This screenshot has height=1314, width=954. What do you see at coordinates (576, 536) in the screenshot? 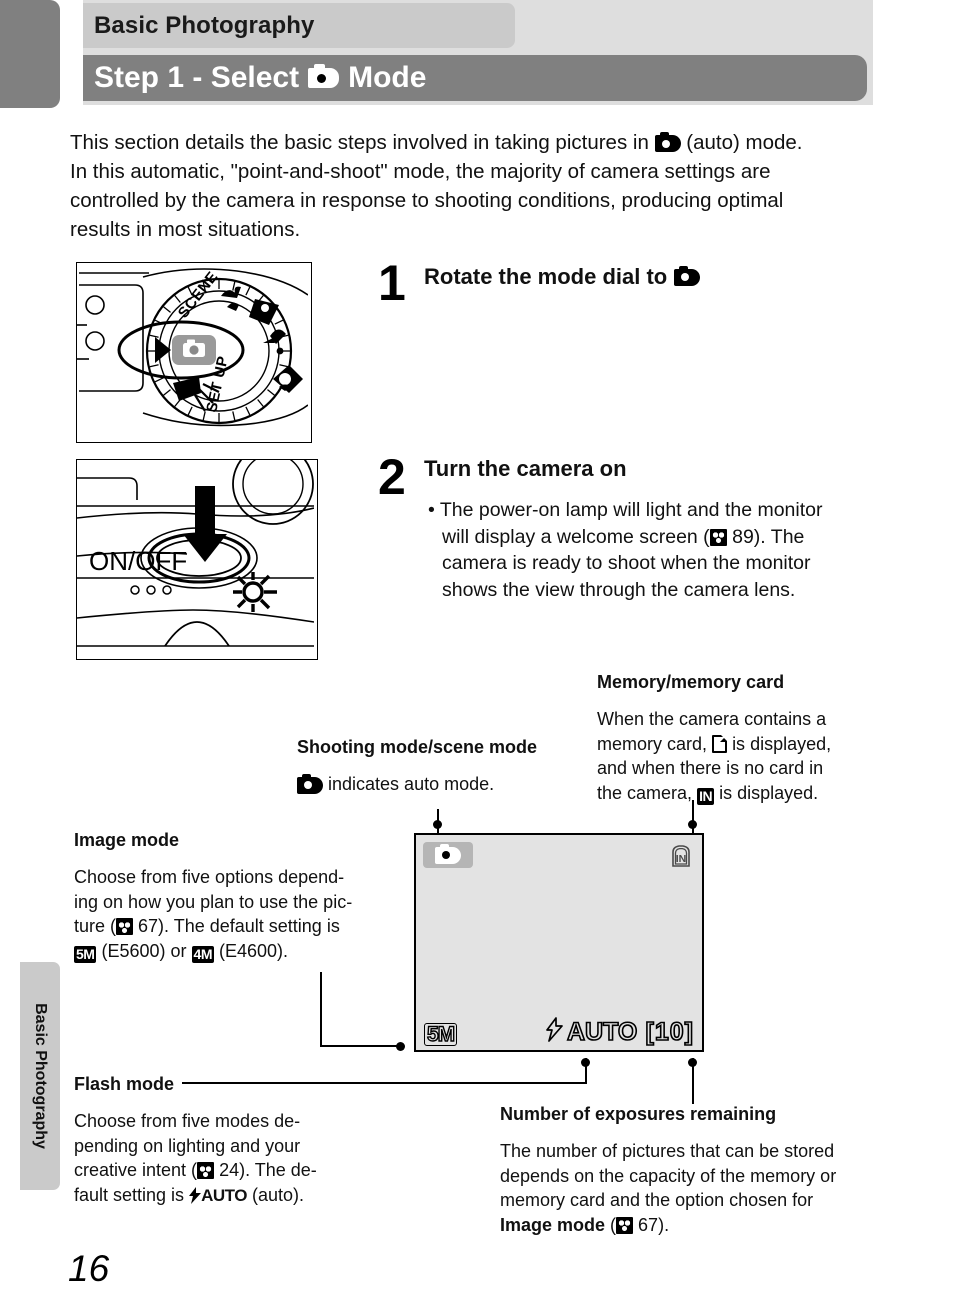
I see `step-2-line-2-a: will display a welcome screen (` at bounding box center [576, 536].